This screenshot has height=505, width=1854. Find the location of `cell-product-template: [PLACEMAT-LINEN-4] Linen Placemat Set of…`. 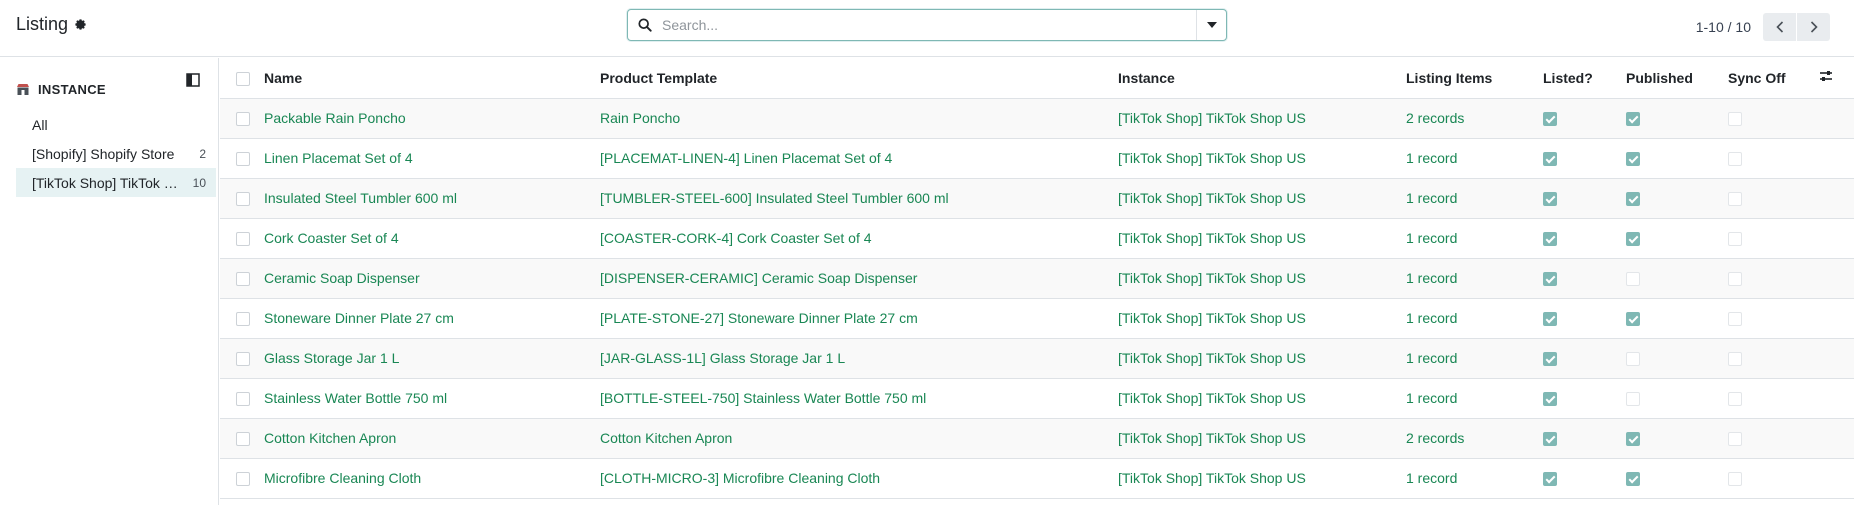

cell-product-template: [PLACEMAT-LINEN-4] Linen Placemat Set of… is located at coordinates (859, 158).